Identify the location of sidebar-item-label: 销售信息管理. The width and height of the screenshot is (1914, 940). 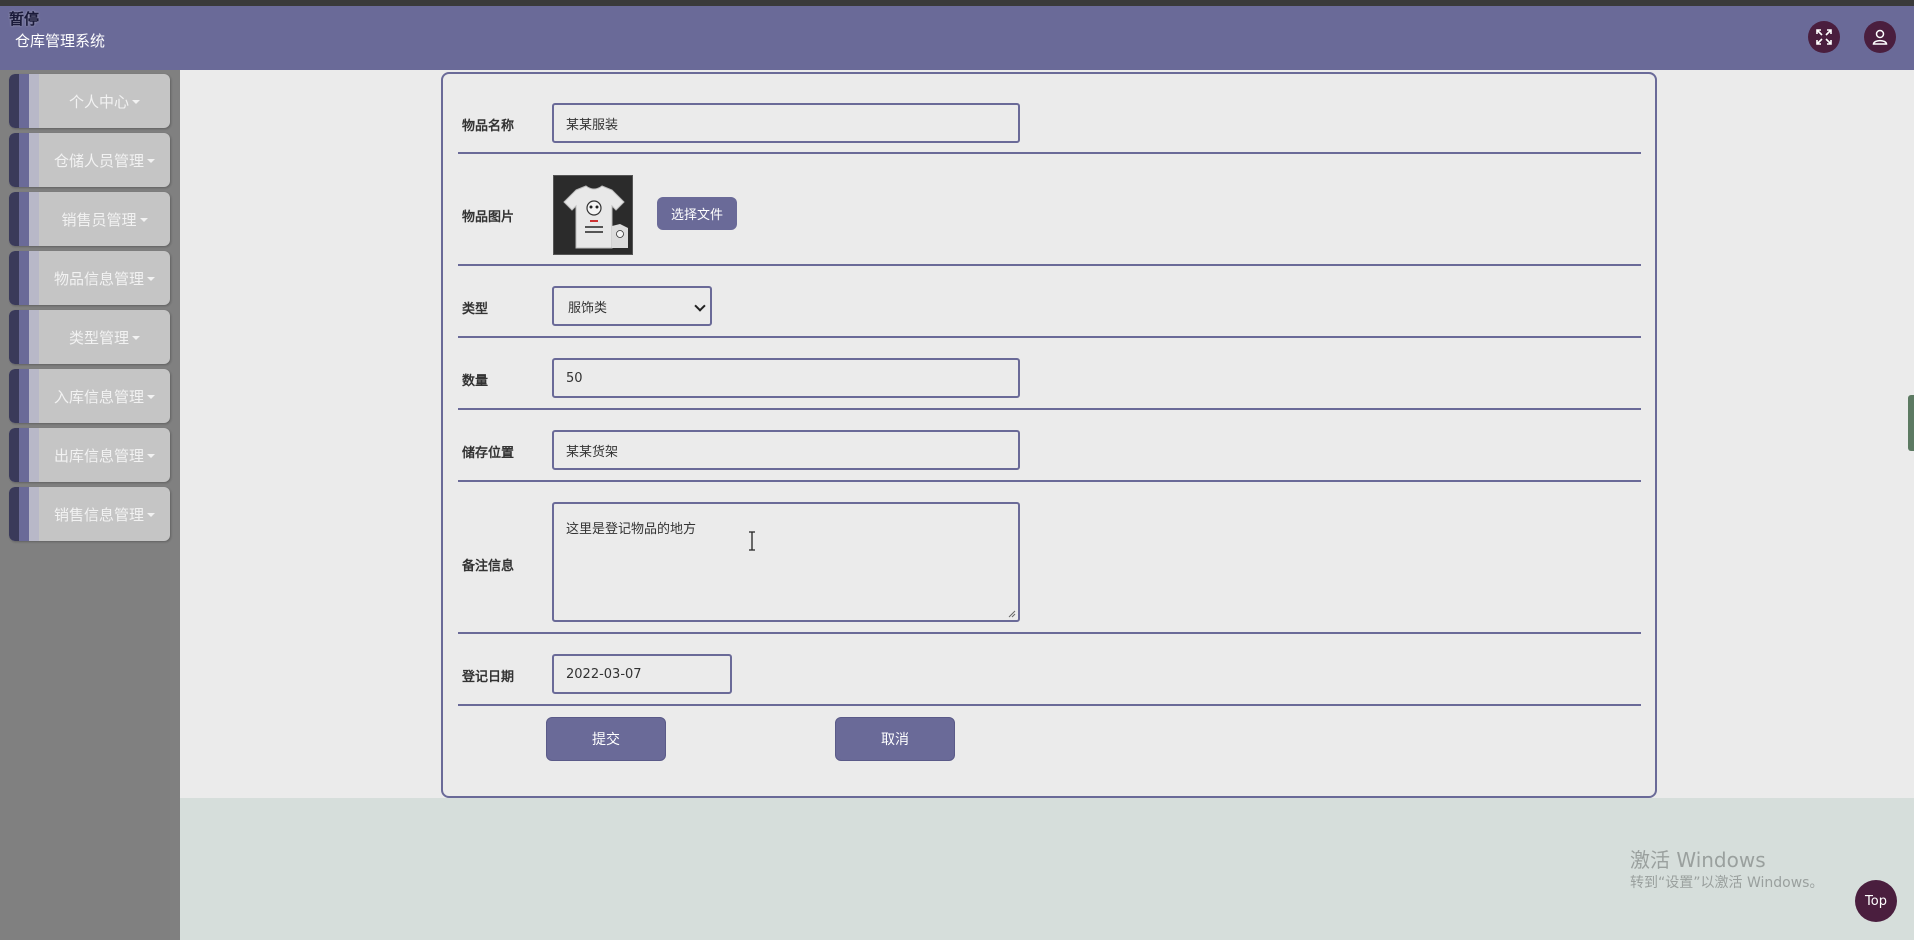
(98, 514).